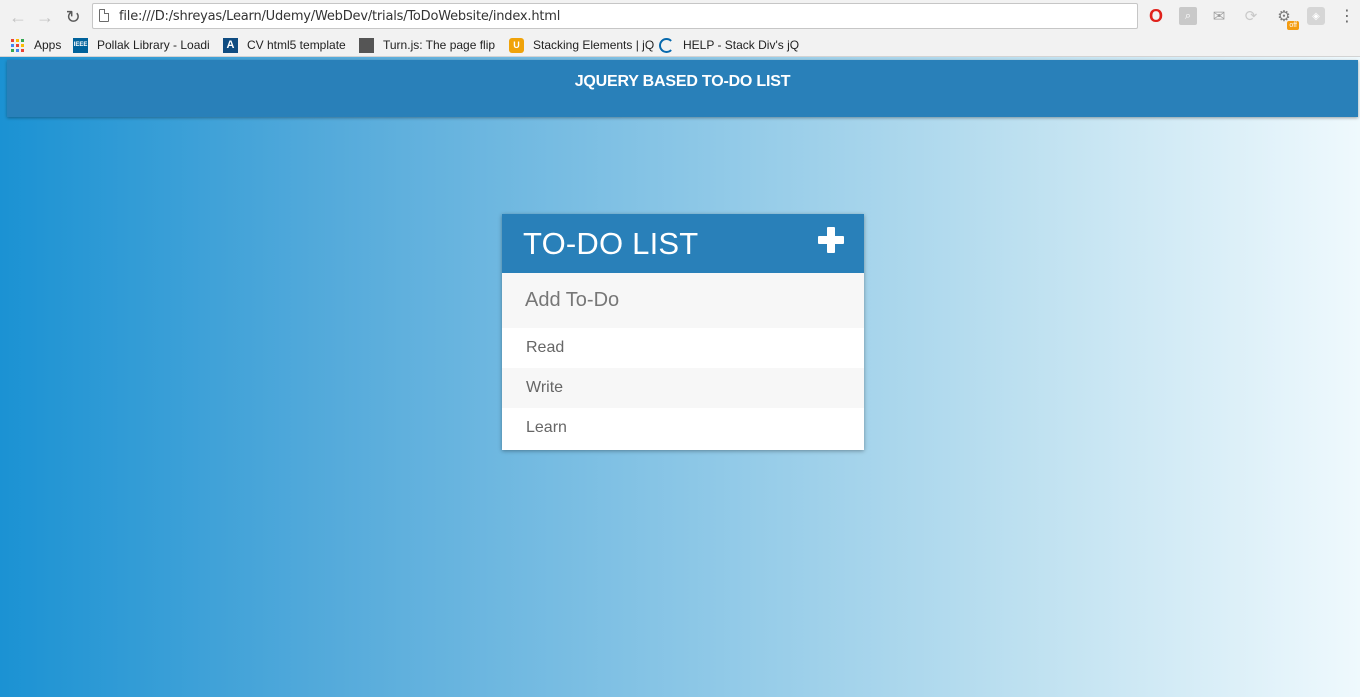 Image resolution: width=1360 pixels, height=697 pixels. What do you see at coordinates (1251, 16) in the screenshot?
I see `sync-icon: ⟳` at bounding box center [1251, 16].